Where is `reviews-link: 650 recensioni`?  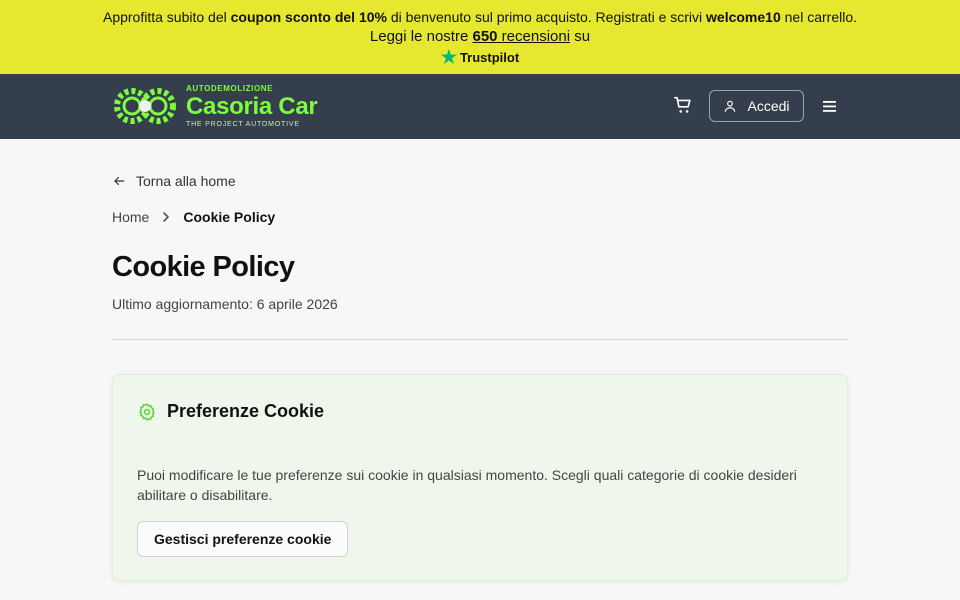 reviews-link: 650 recensioni is located at coordinates (521, 36).